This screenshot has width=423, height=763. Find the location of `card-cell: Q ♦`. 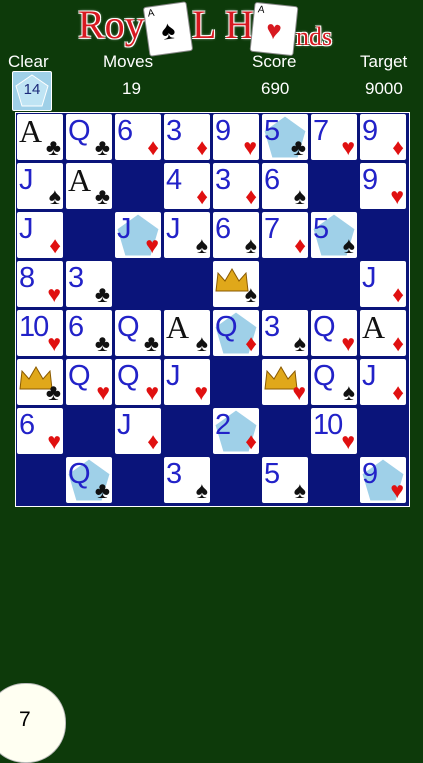

card-cell: Q ♦ is located at coordinates (236, 333).